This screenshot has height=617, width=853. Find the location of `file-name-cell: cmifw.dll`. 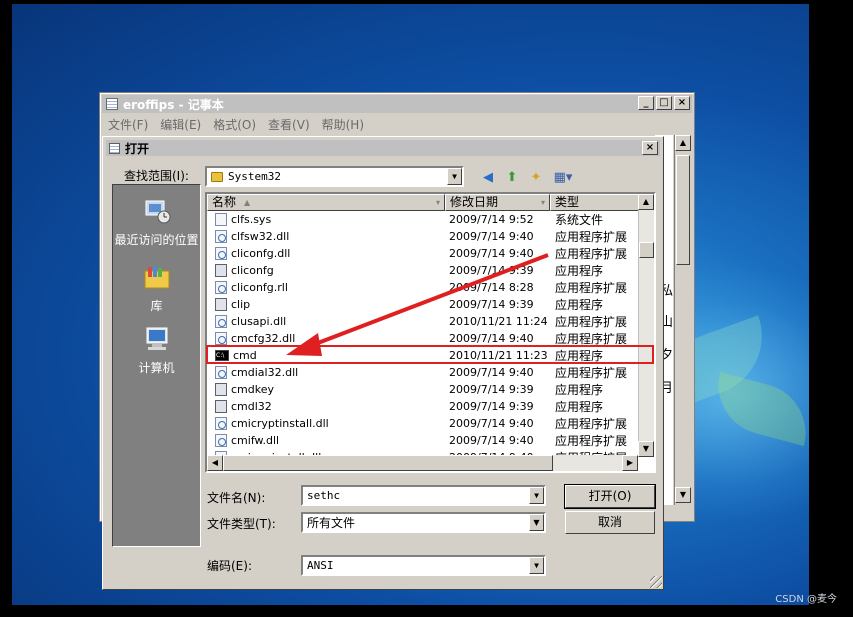

file-name-cell: cmifw.dll is located at coordinates (247, 440).